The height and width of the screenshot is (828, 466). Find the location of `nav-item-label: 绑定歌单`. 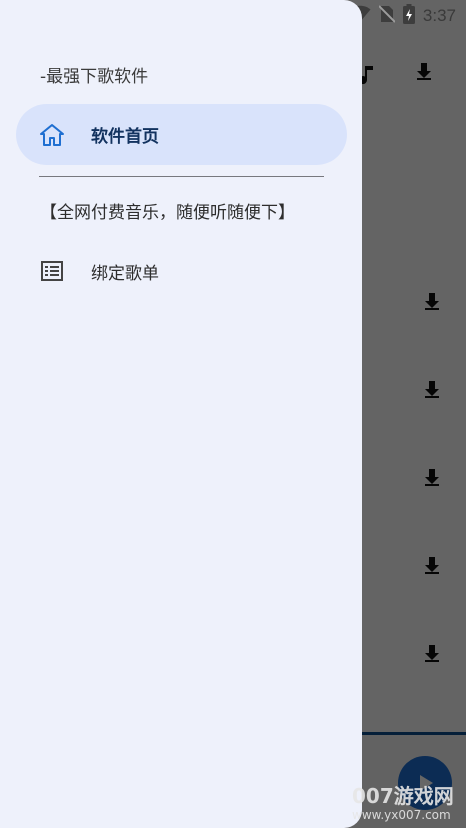

nav-item-label: 绑定歌单 is located at coordinates (125, 273).